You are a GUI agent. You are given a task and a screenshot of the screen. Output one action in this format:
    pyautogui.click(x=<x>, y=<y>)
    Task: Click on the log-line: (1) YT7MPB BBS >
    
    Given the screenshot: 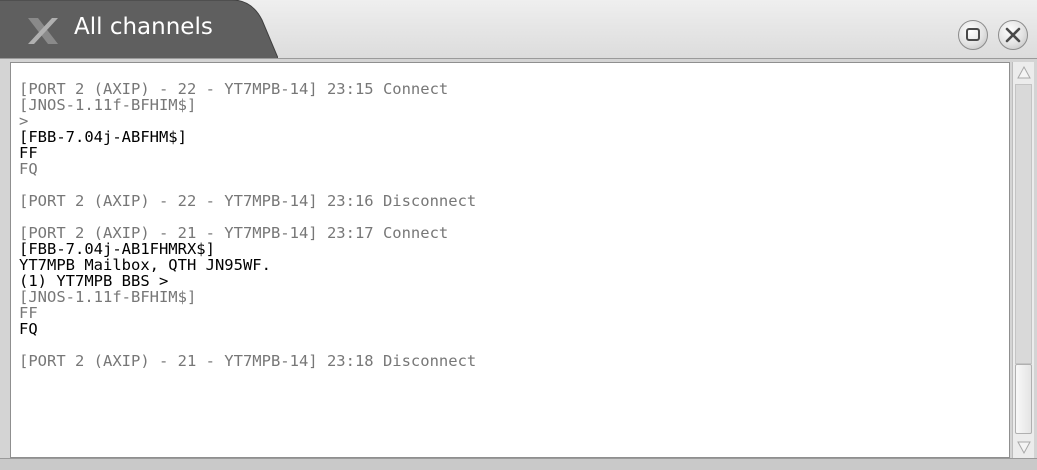 What is the action you would take?
    pyautogui.click(x=94, y=281)
    